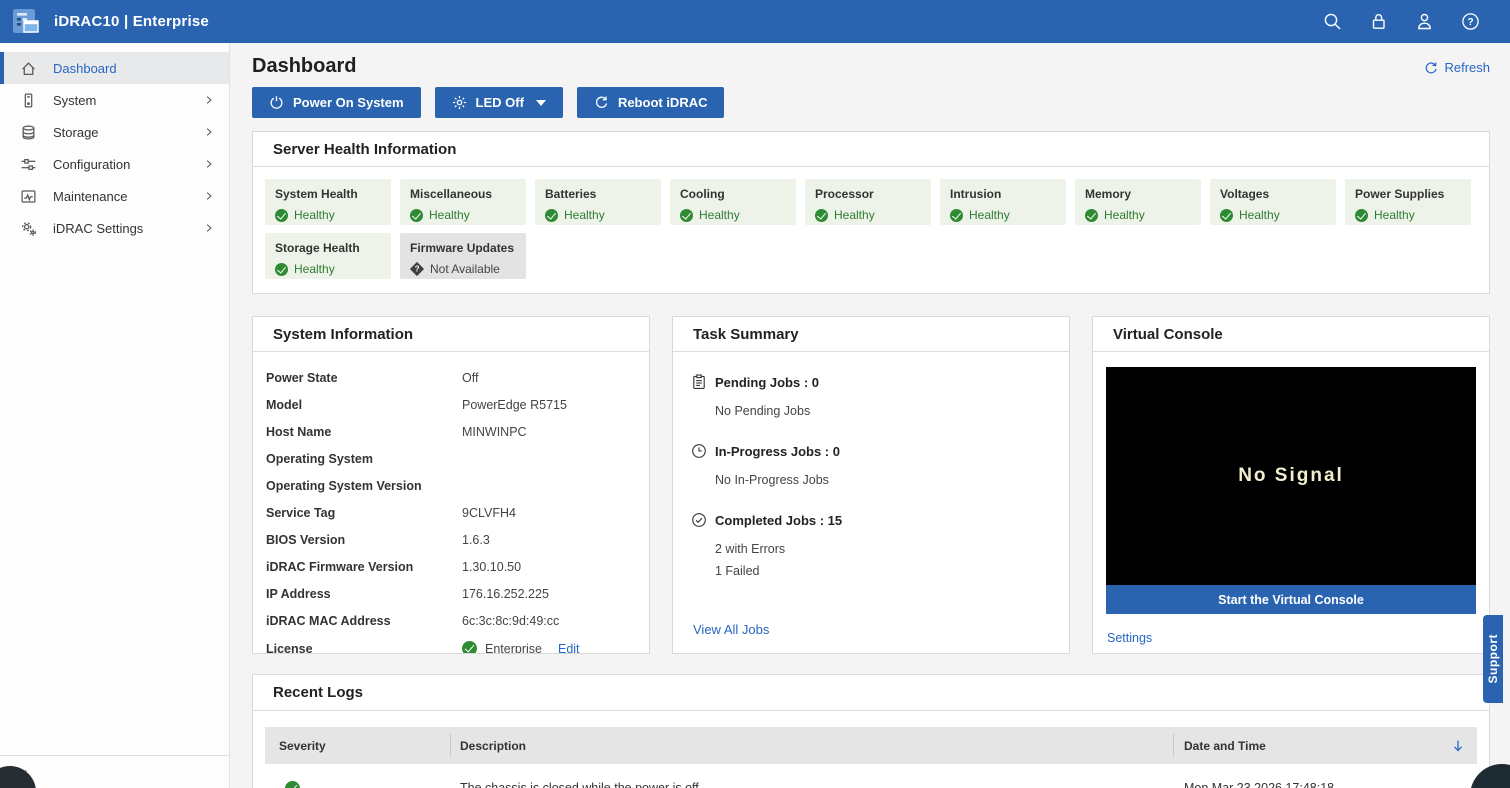 The image size is (1510, 788). I want to click on console-preview: No Signal, so click(1291, 476).